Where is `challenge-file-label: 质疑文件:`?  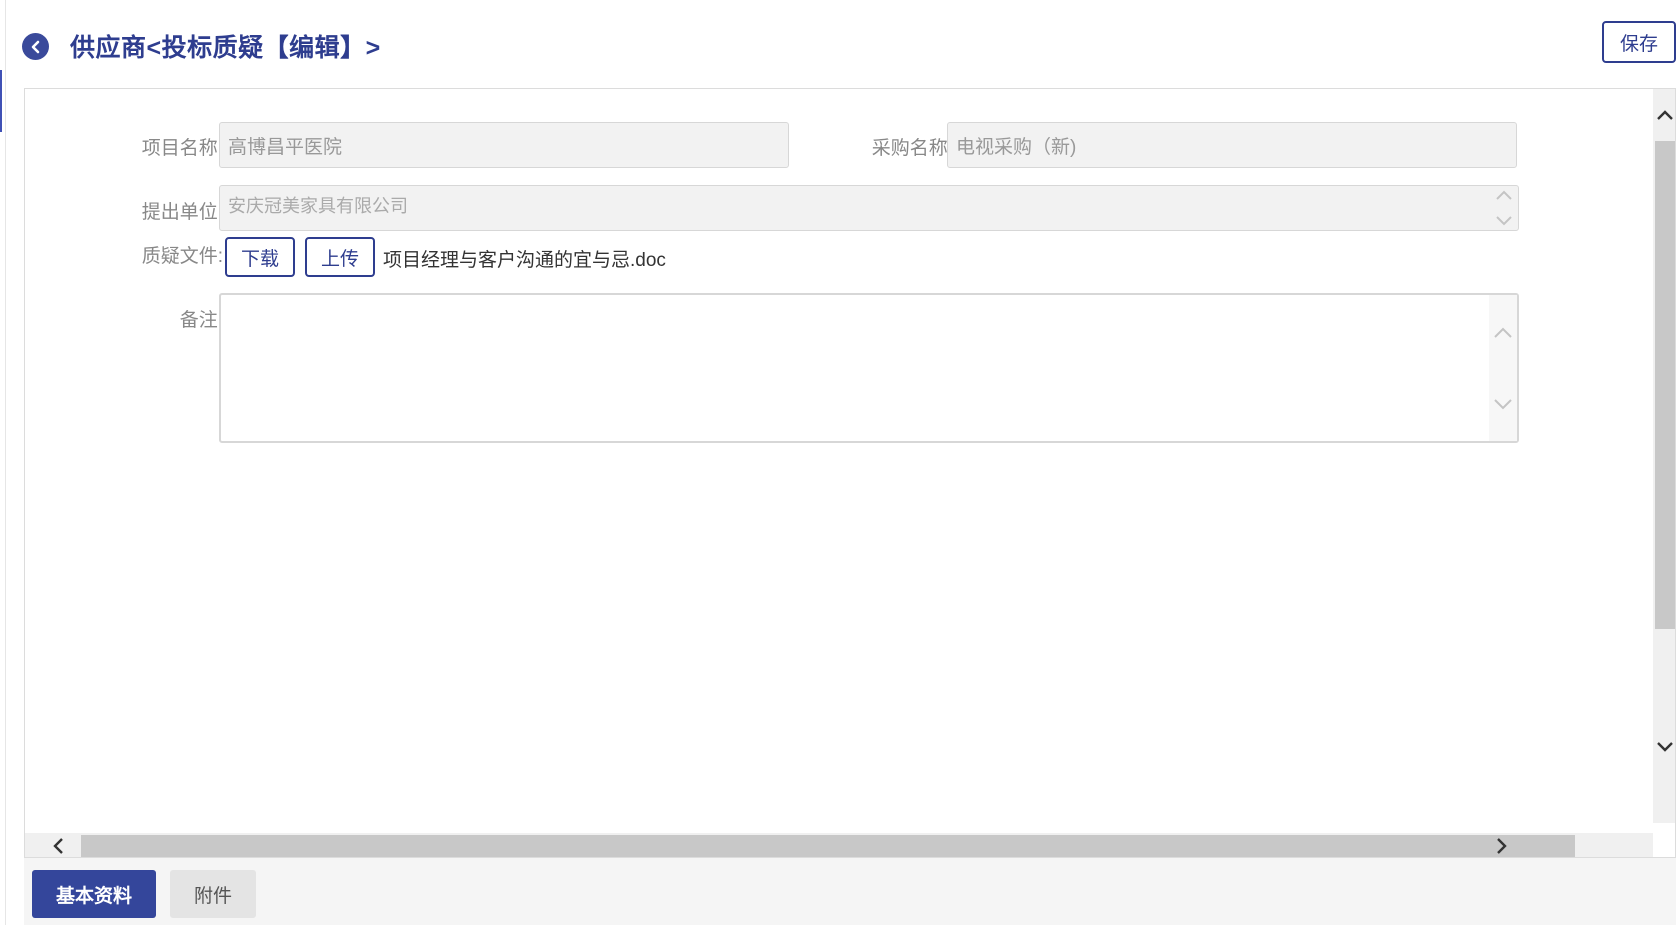
challenge-file-label: 质疑文件: is located at coordinates (182, 256).